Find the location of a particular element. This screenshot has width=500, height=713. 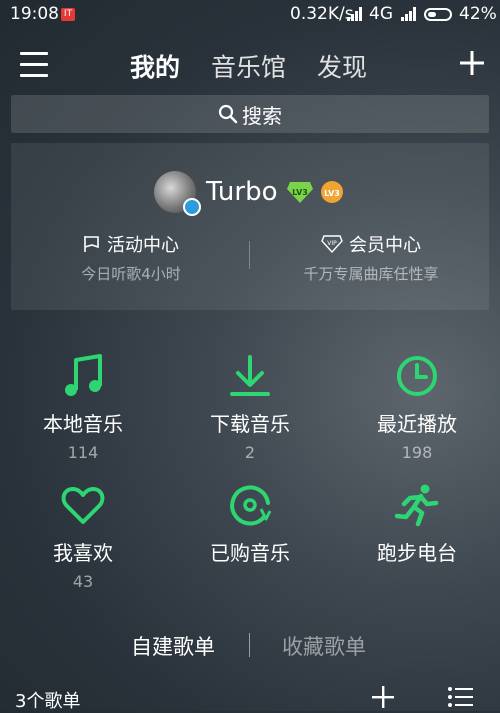

recently-played-item: 最近播放 198 is located at coordinates (417, 406).